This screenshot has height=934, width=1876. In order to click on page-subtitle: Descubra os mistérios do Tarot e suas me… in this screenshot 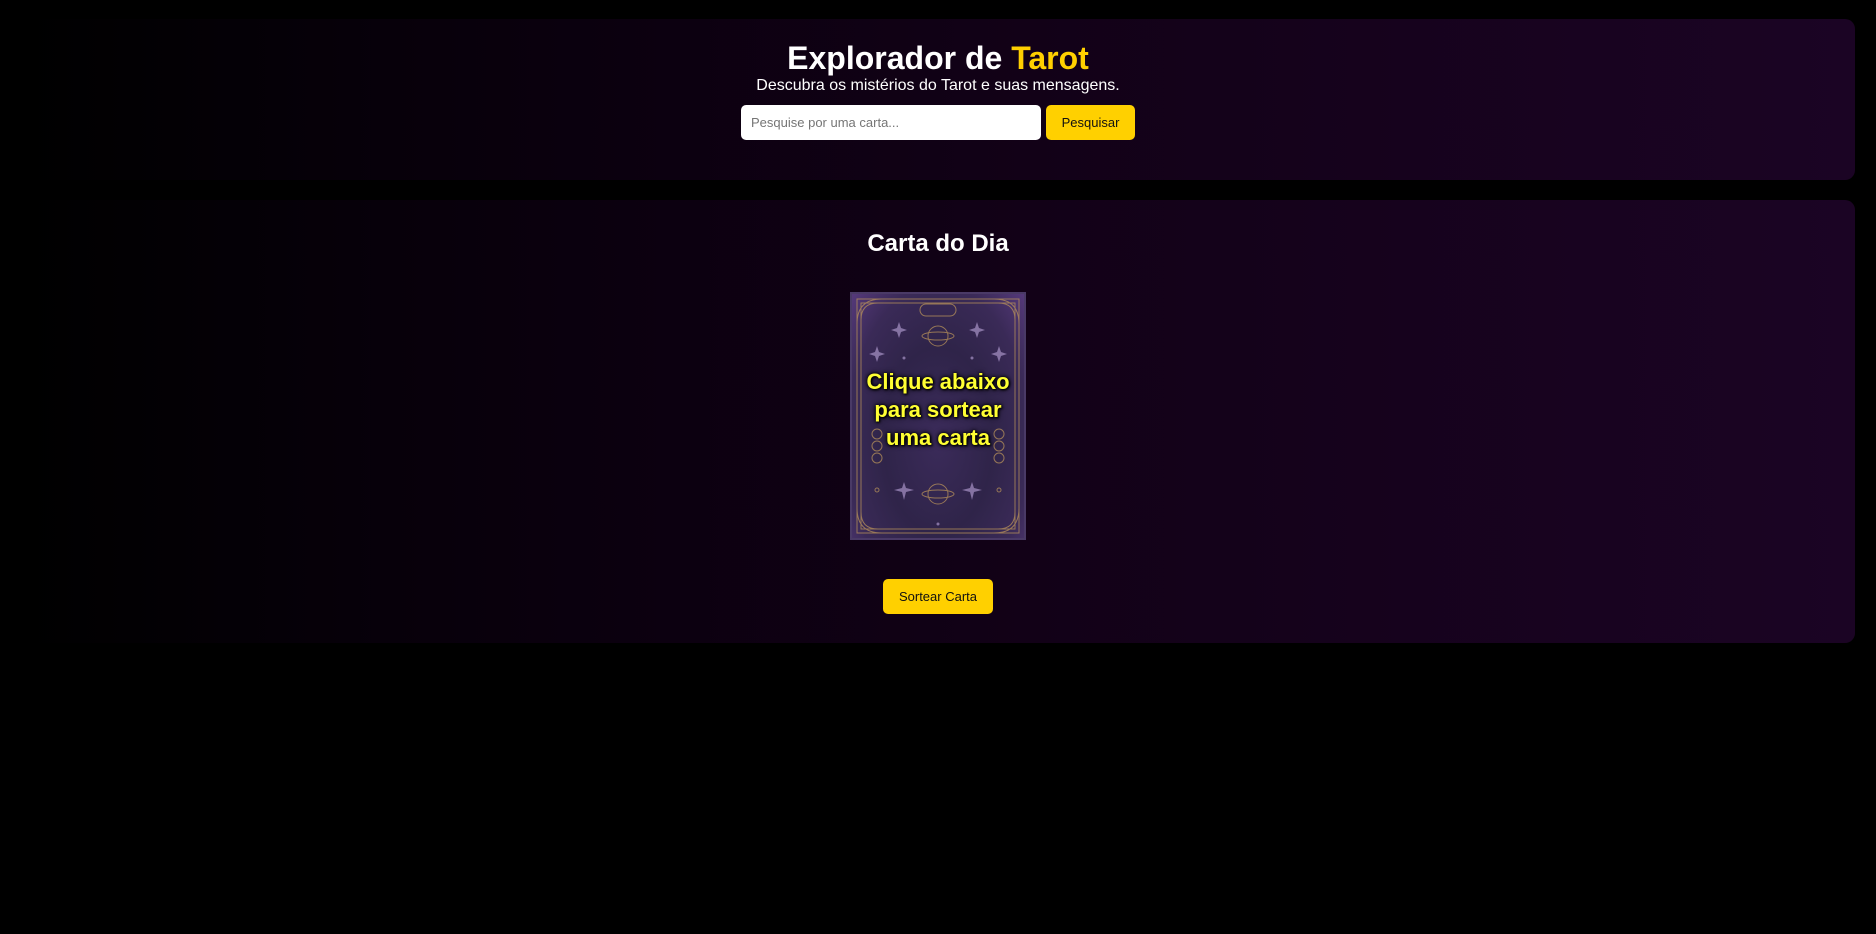, I will do `click(938, 85)`.